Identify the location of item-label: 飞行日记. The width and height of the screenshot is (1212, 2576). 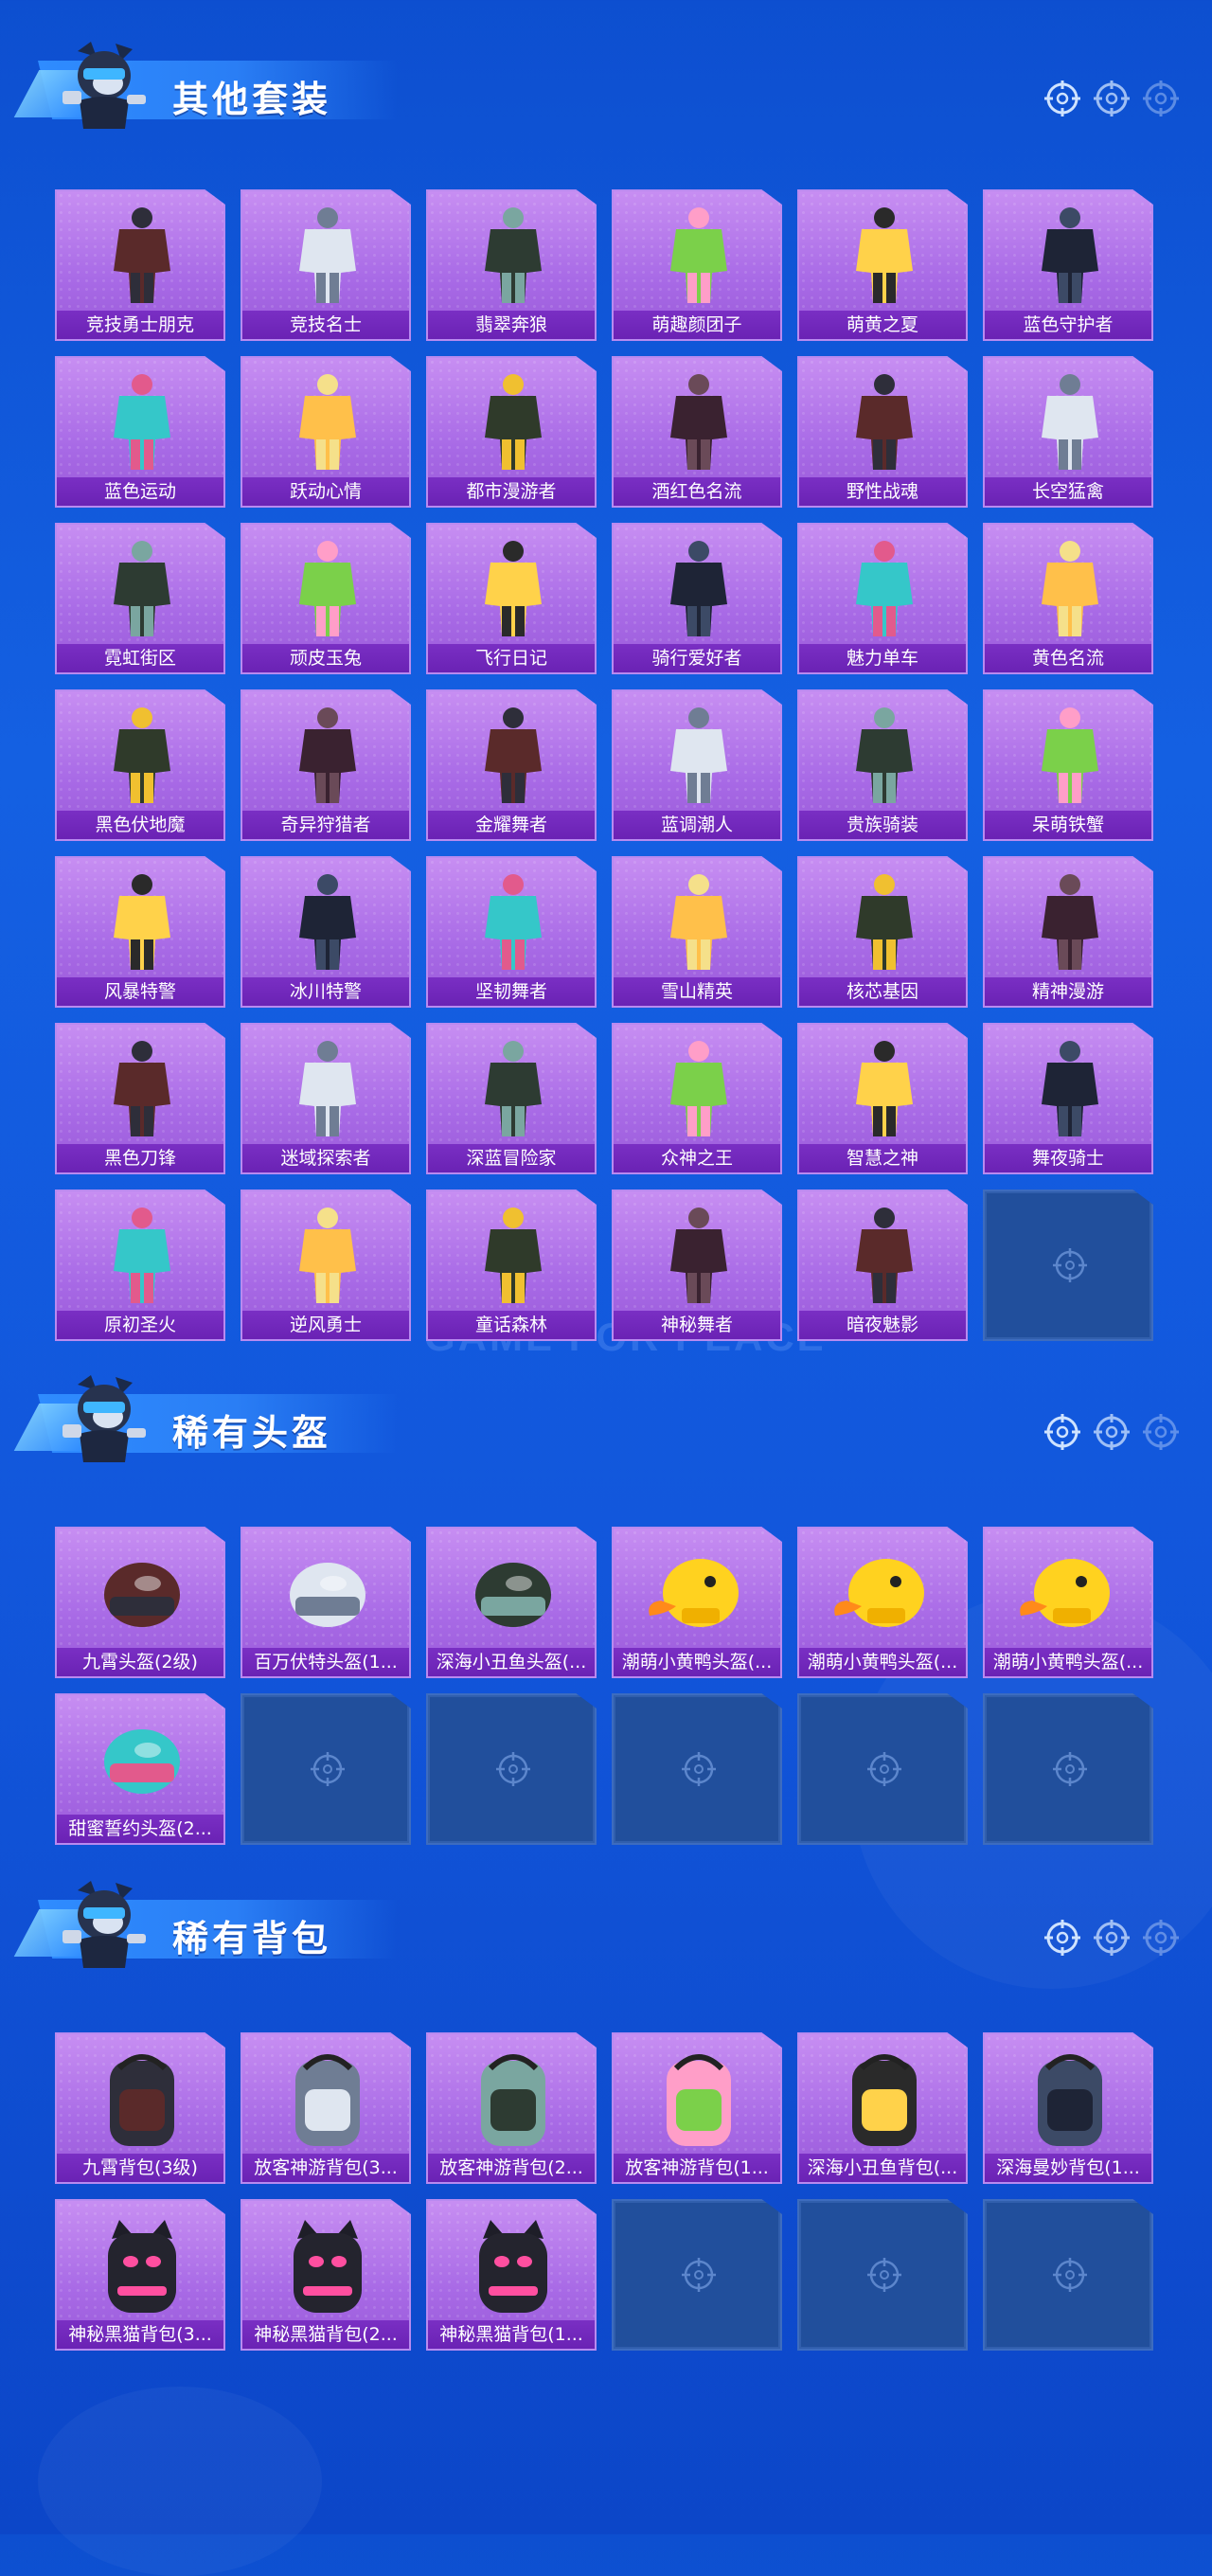
(511, 658).